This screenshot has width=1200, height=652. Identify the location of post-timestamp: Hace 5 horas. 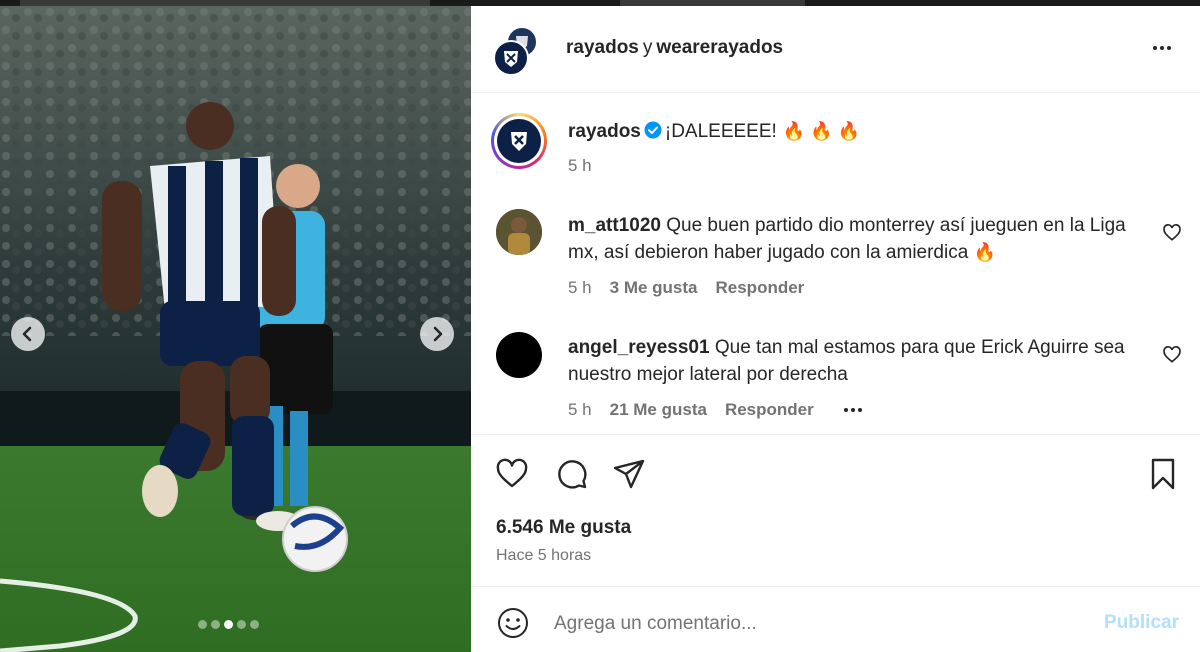
(543, 556).